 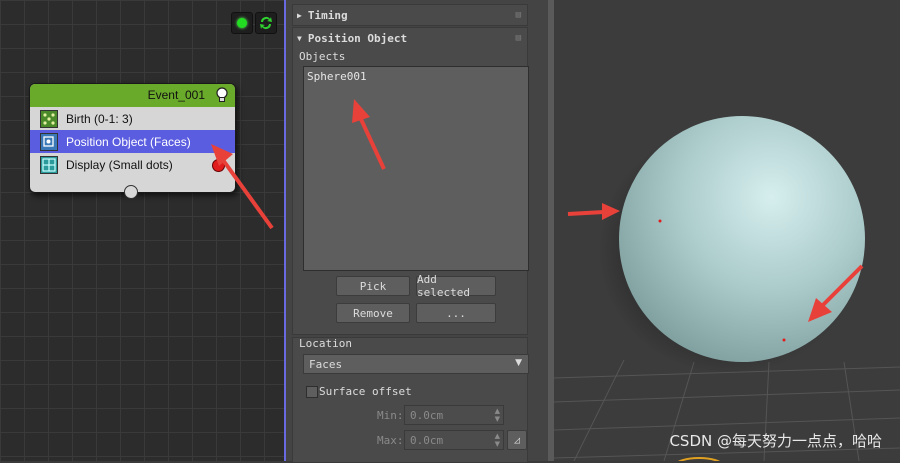 I want to click on location-label: Location, so click(x=325, y=343).